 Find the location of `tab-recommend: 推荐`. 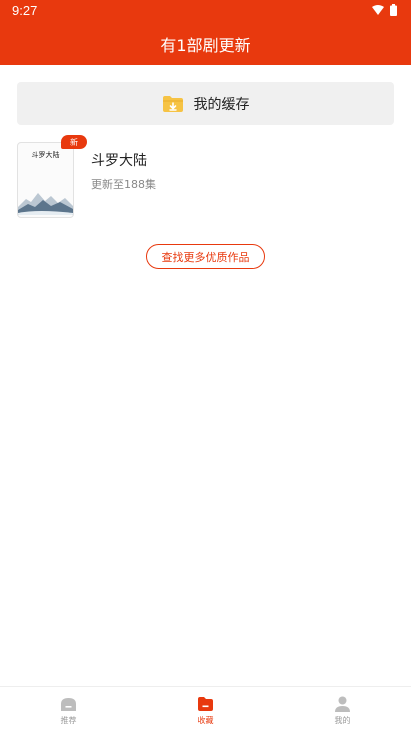

tab-recommend: 推荐 is located at coordinates (68, 709).